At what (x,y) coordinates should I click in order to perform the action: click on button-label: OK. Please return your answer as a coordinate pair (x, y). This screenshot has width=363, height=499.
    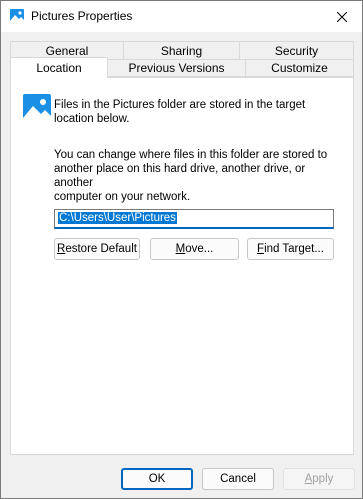
    Looking at the image, I should click on (157, 479).